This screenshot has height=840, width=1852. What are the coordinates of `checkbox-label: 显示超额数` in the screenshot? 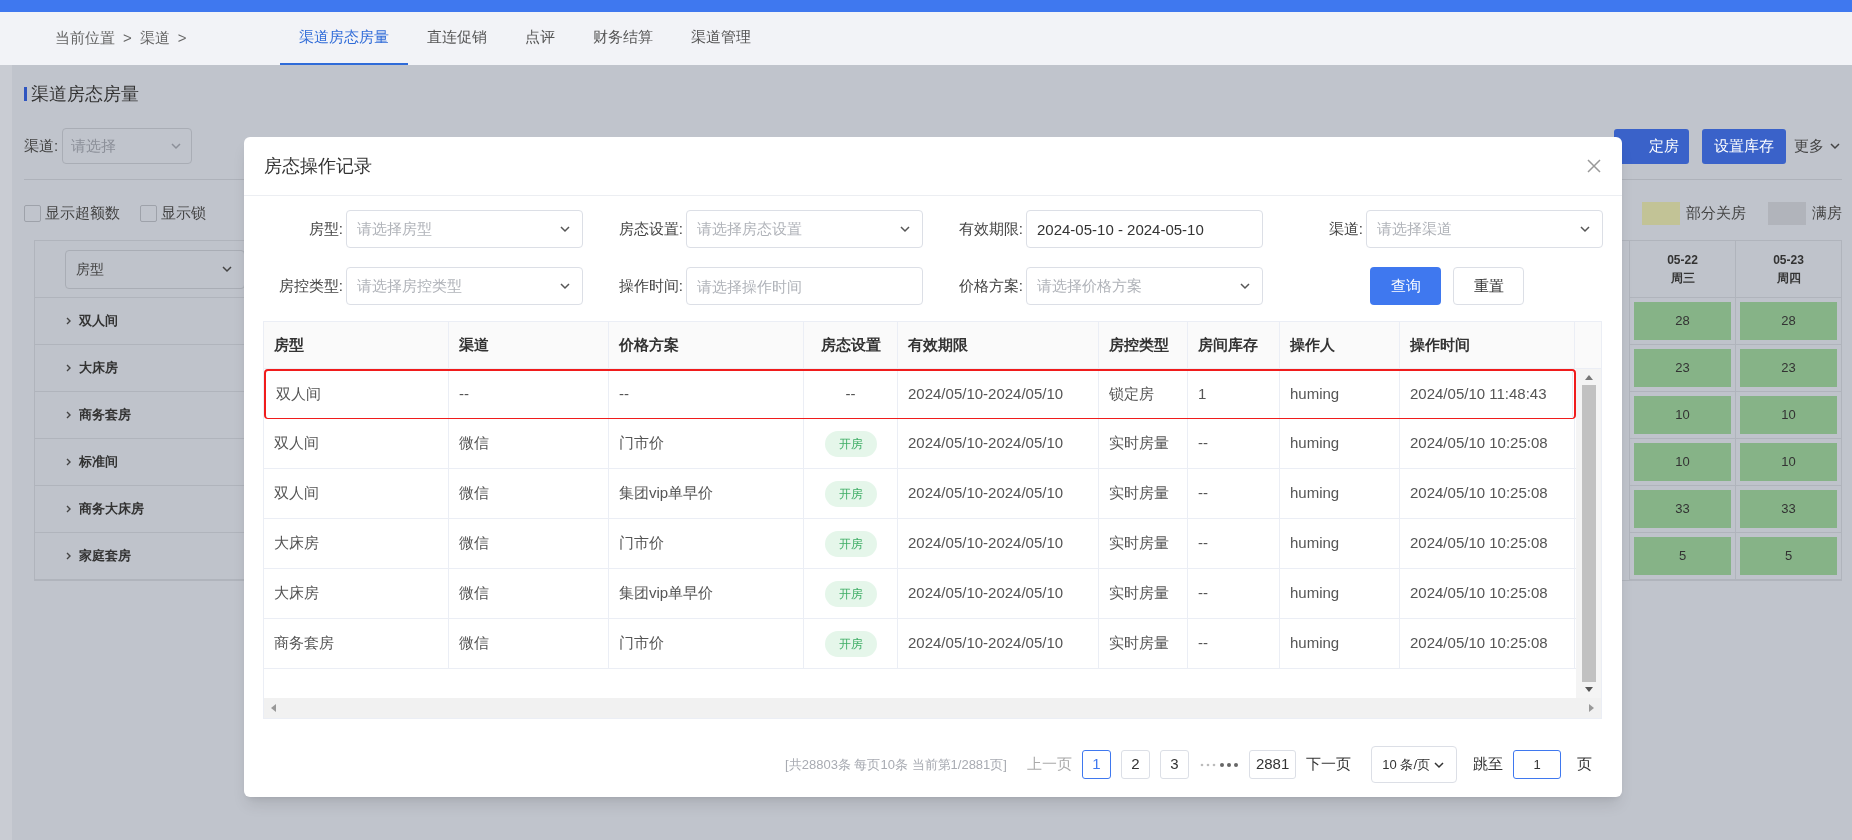 It's located at (82, 212).